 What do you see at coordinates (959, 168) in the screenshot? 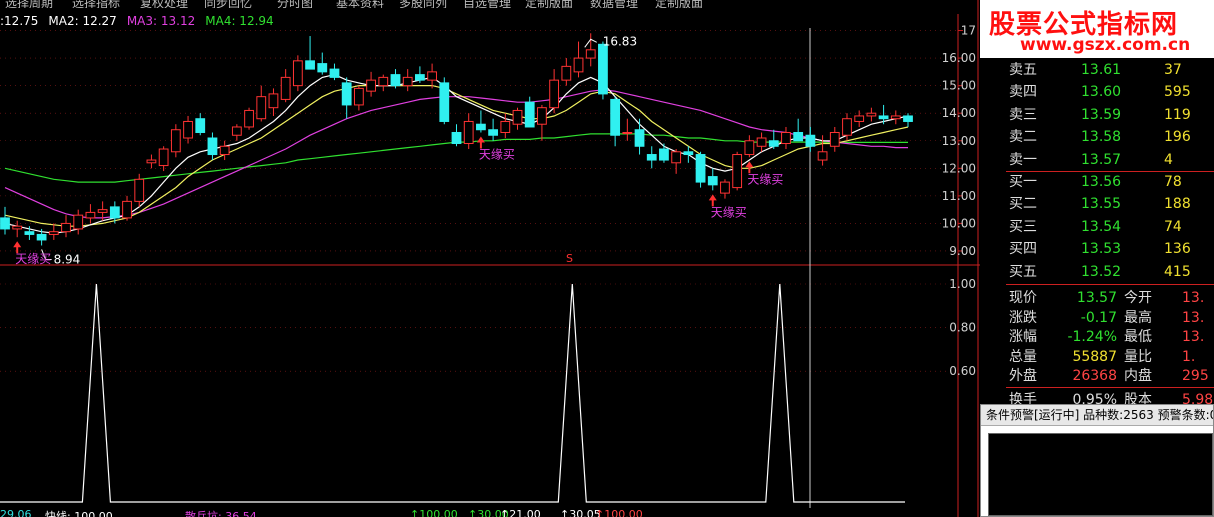
I see `price-tick-label: 12.00` at bounding box center [959, 168].